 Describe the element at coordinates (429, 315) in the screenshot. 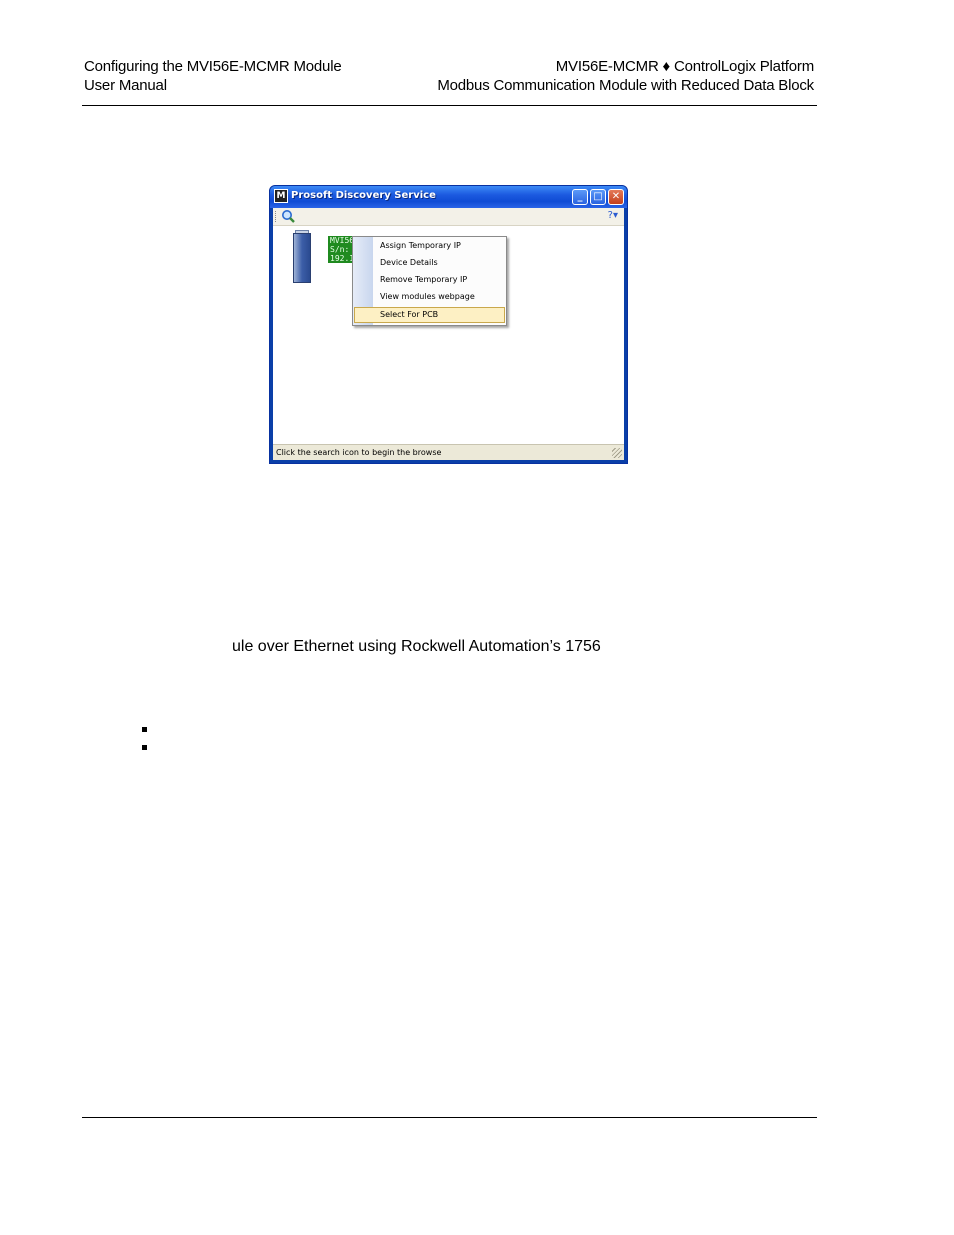

I see `menu-item-select-for-pcb: Select For PCB` at that location.